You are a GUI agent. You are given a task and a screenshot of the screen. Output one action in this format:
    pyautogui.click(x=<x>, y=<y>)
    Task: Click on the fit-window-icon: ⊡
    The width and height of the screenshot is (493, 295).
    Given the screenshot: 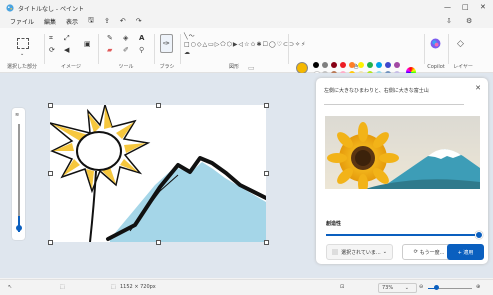 What is the action you would take?
    pyautogui.click(x=342, y=287)
    